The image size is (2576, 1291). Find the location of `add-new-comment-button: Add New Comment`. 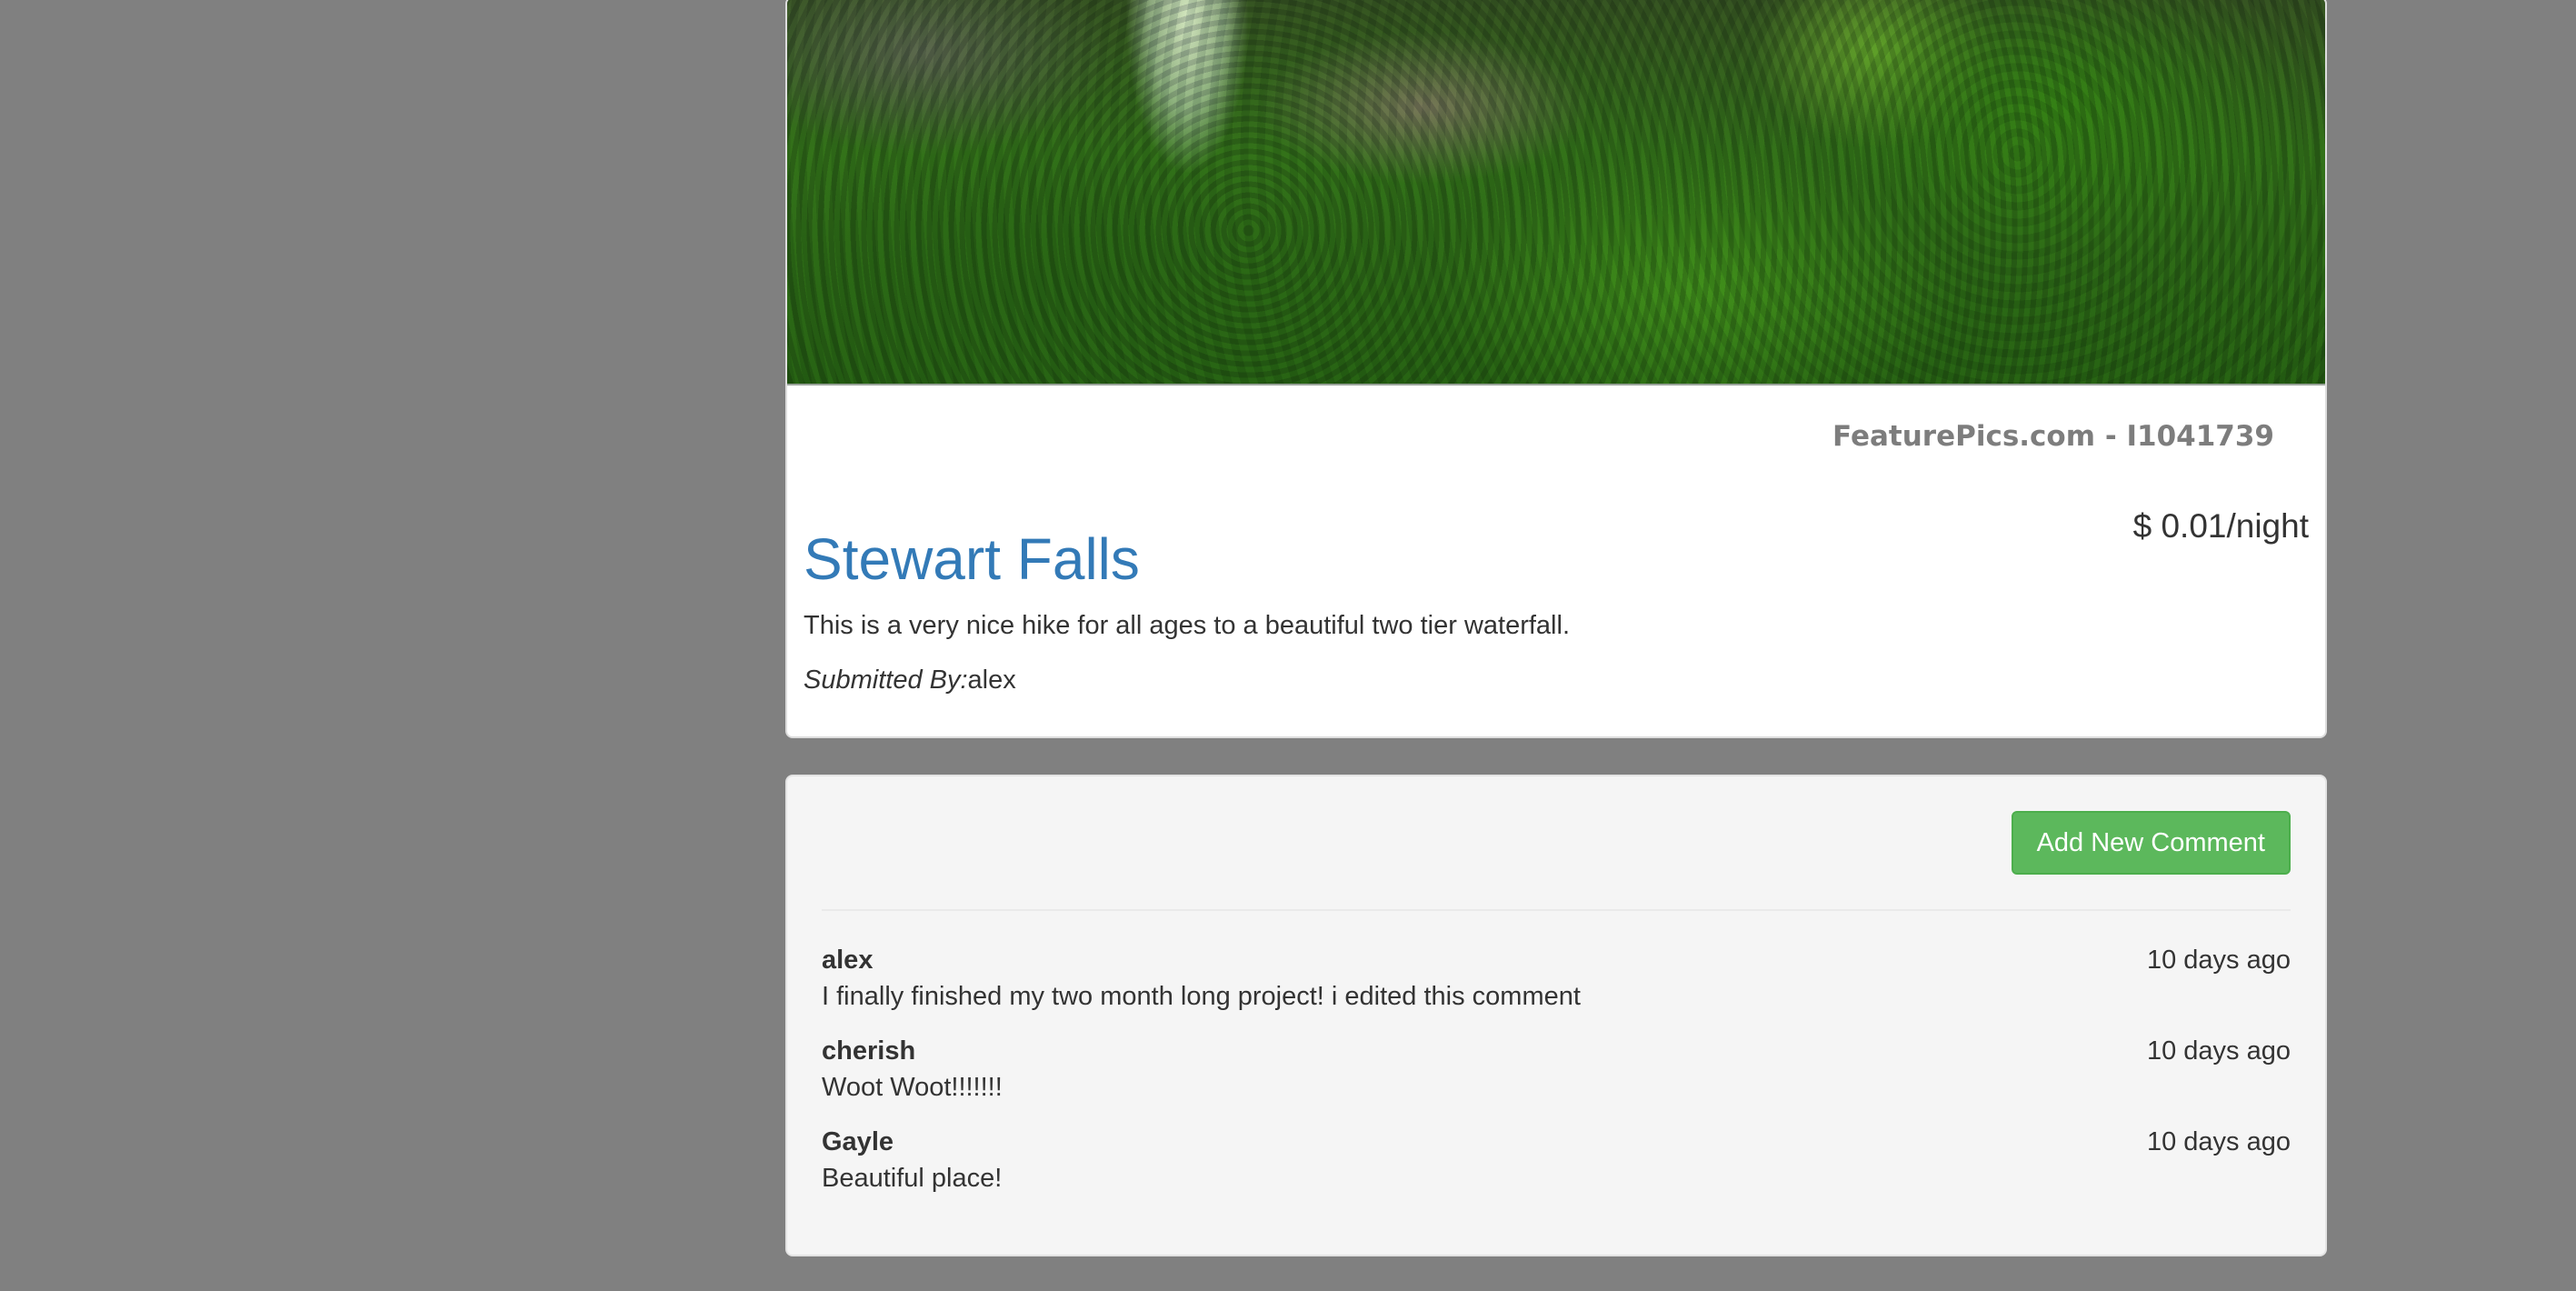

add-new-comment-button: Add New Comment is located at coordinates (2151, 843).